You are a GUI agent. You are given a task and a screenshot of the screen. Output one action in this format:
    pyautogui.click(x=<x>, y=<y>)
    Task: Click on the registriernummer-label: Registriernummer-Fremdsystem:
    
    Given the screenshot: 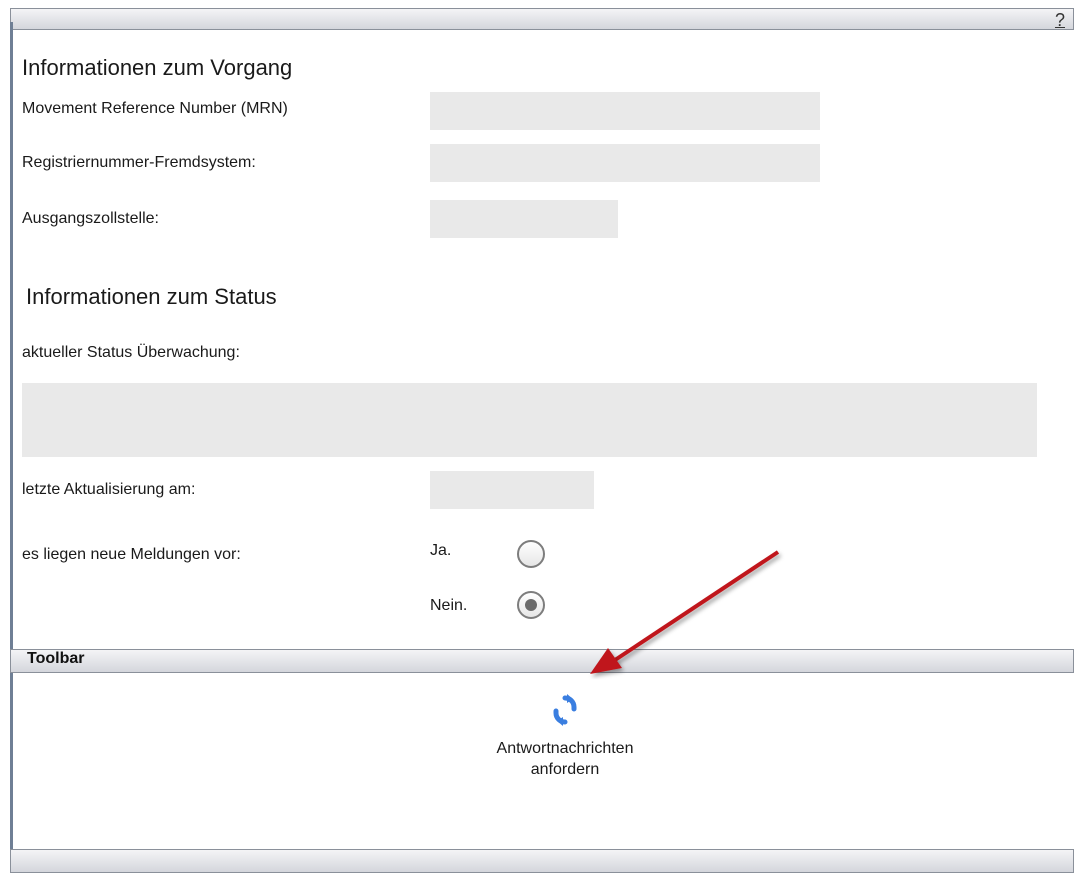 What is the action you would take?
    pyautogui.click(x=139, y=162)
    